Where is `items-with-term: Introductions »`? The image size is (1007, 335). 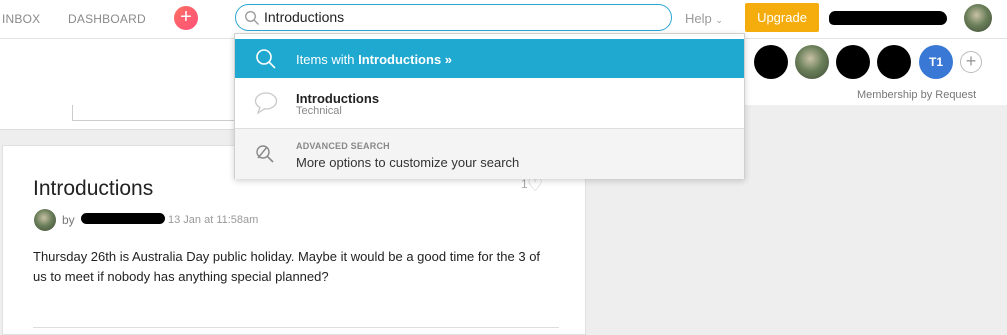
items-with-term: Introductions » is located at coordinates (405, 59).